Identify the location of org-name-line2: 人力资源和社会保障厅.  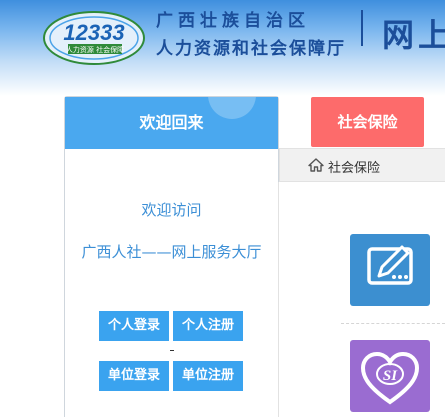
(251, 49).